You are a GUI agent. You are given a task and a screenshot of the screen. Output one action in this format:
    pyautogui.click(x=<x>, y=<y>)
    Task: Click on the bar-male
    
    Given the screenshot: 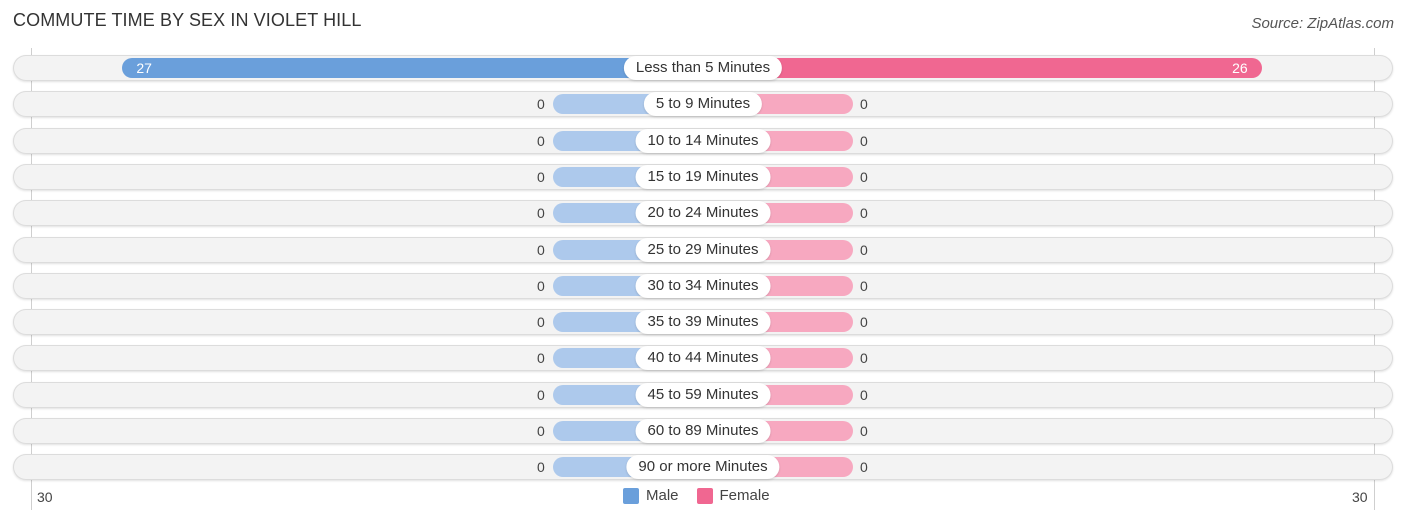 What is the action you would take?
    pyautogui.click(x=412, y=68)
    